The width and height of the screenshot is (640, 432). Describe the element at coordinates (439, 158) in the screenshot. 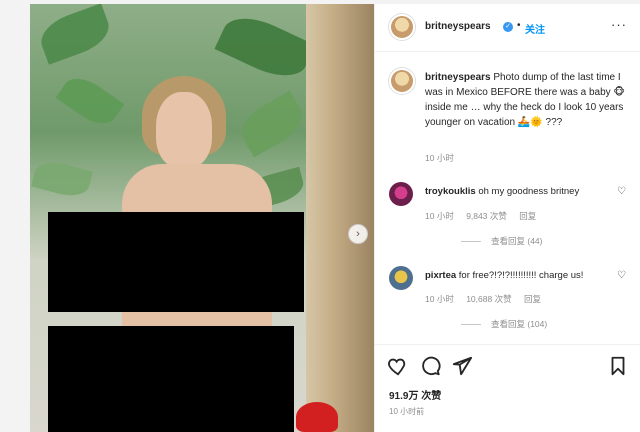

I see `caption-time: 10 小时` at that location.